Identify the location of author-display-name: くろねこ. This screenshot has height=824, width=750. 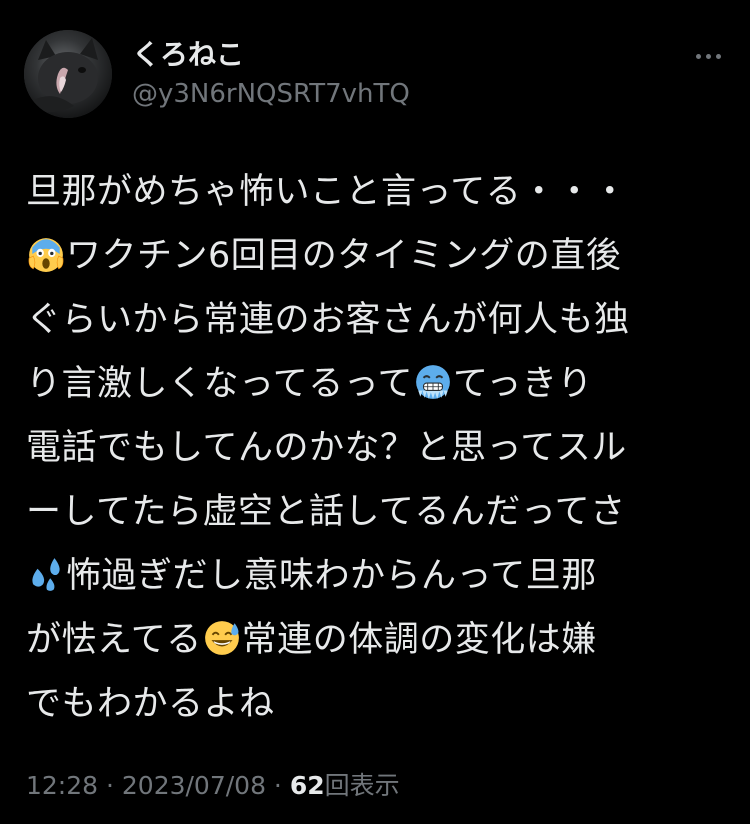
(188, 55).